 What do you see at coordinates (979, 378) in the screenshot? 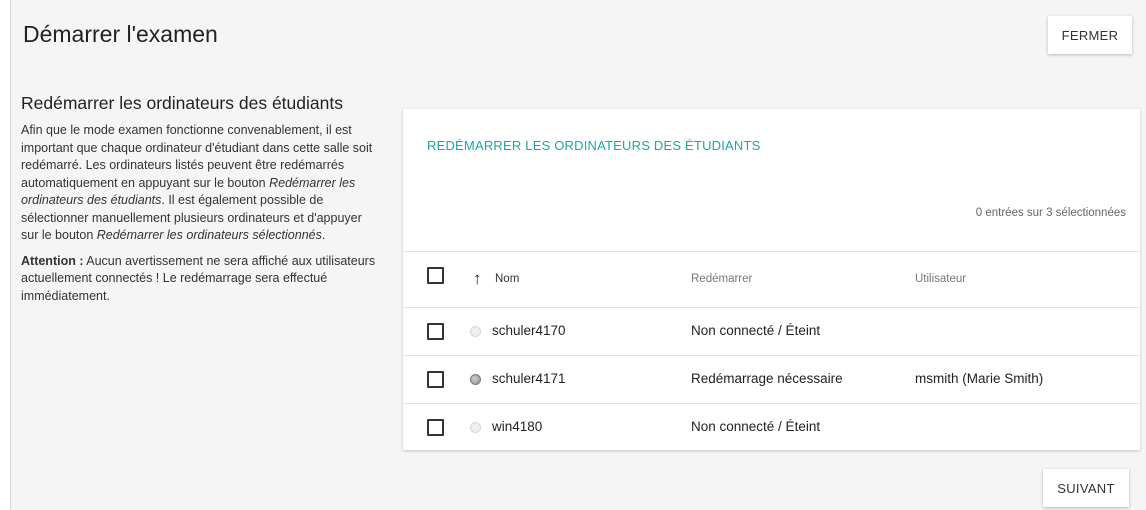
I see `logged-user: msmith (Marie Smith)` at bounding box center [979, 378].